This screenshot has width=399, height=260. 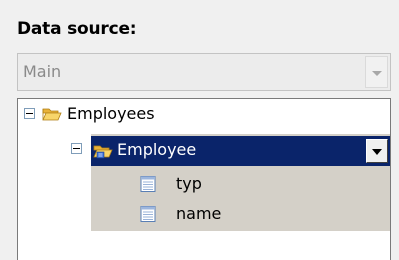 What do you see at coordinates (189, 183) in the screenshot?
I see `tree-node-typ: typ` at bounding box center [189, 183].